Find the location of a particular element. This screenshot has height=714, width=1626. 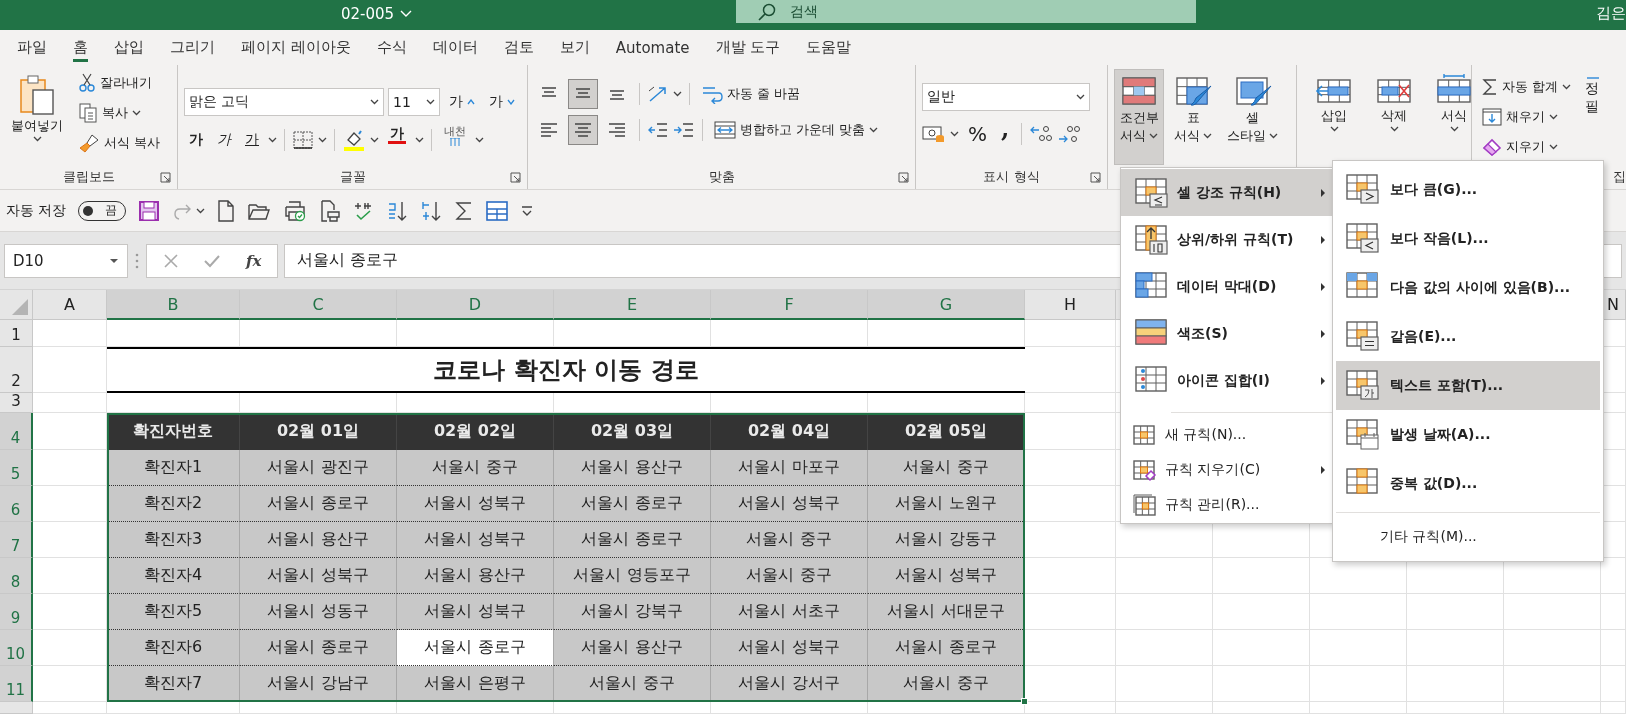

fill-handle is located at coordinates (1024, 701).